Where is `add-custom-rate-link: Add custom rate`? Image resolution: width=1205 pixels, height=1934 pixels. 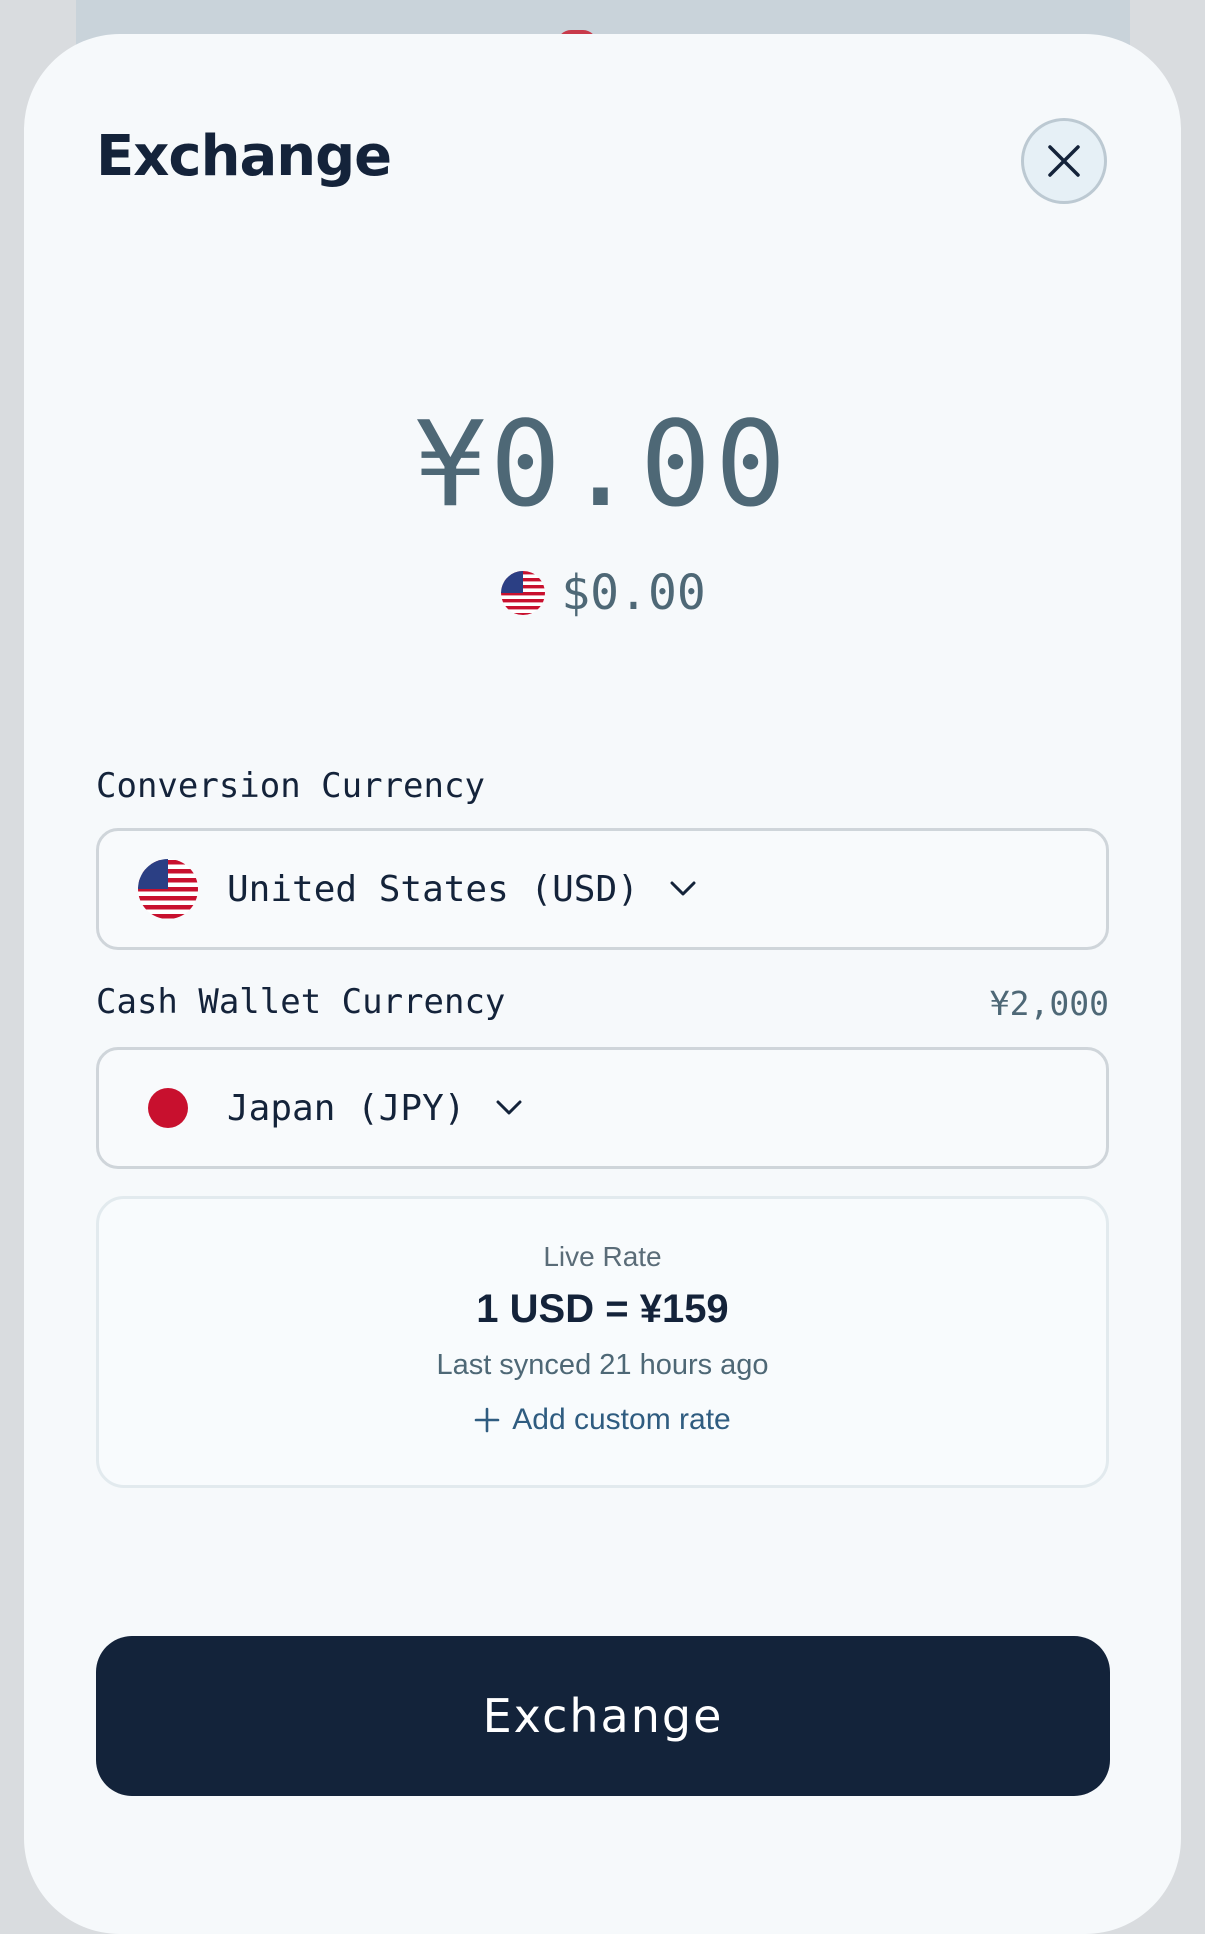
add-custom-rate-link: Add custom rate is located at coordinates (602, 1420).